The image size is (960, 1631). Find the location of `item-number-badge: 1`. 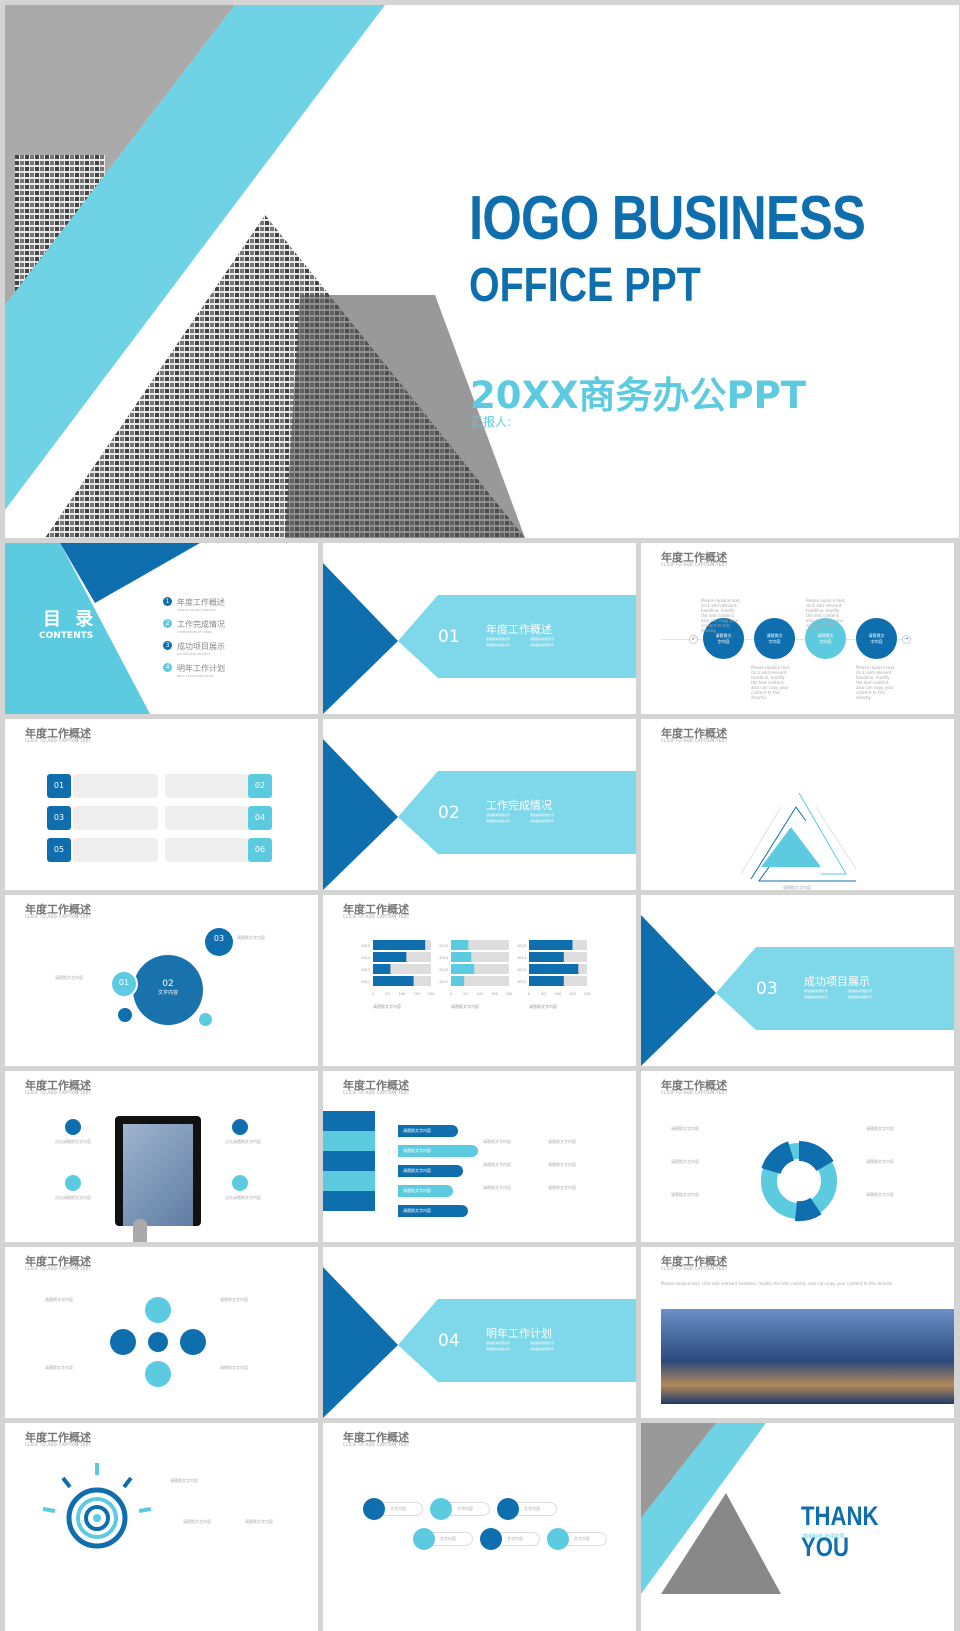

item-number-badge: 1 is located at coordinates (167, 601).